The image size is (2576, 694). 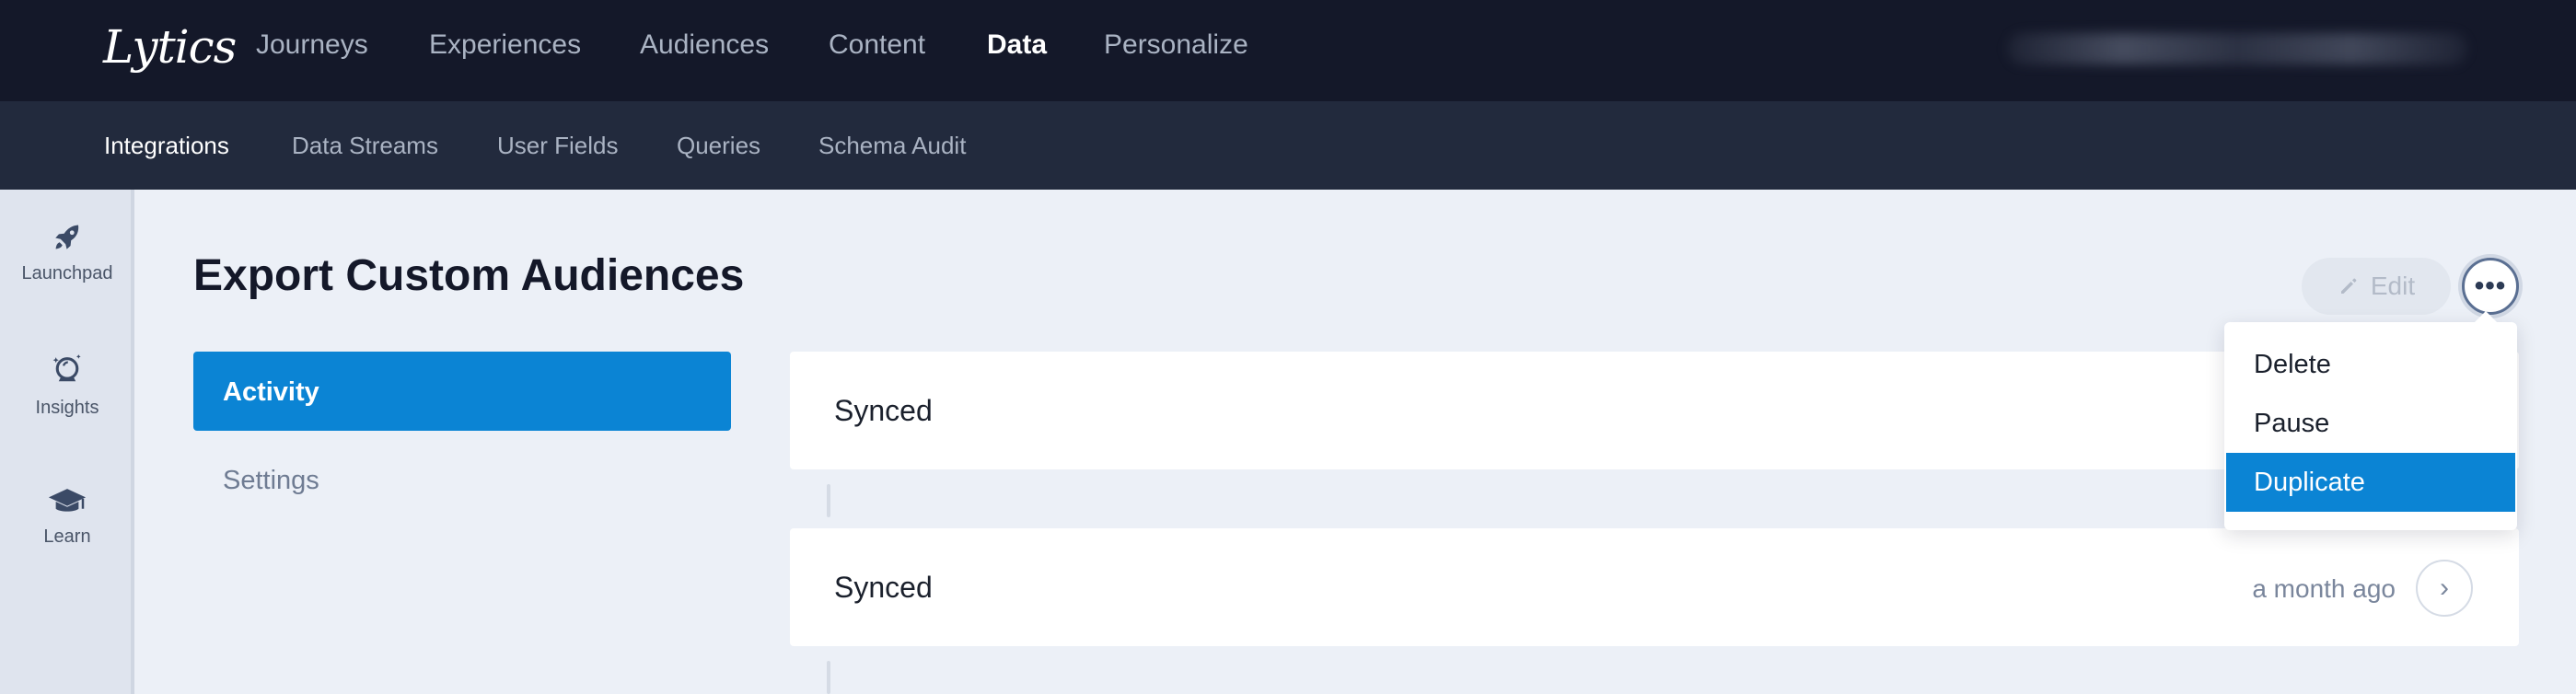 I want to click on nav-journeys: Journeys, so click(x=312, y=45).